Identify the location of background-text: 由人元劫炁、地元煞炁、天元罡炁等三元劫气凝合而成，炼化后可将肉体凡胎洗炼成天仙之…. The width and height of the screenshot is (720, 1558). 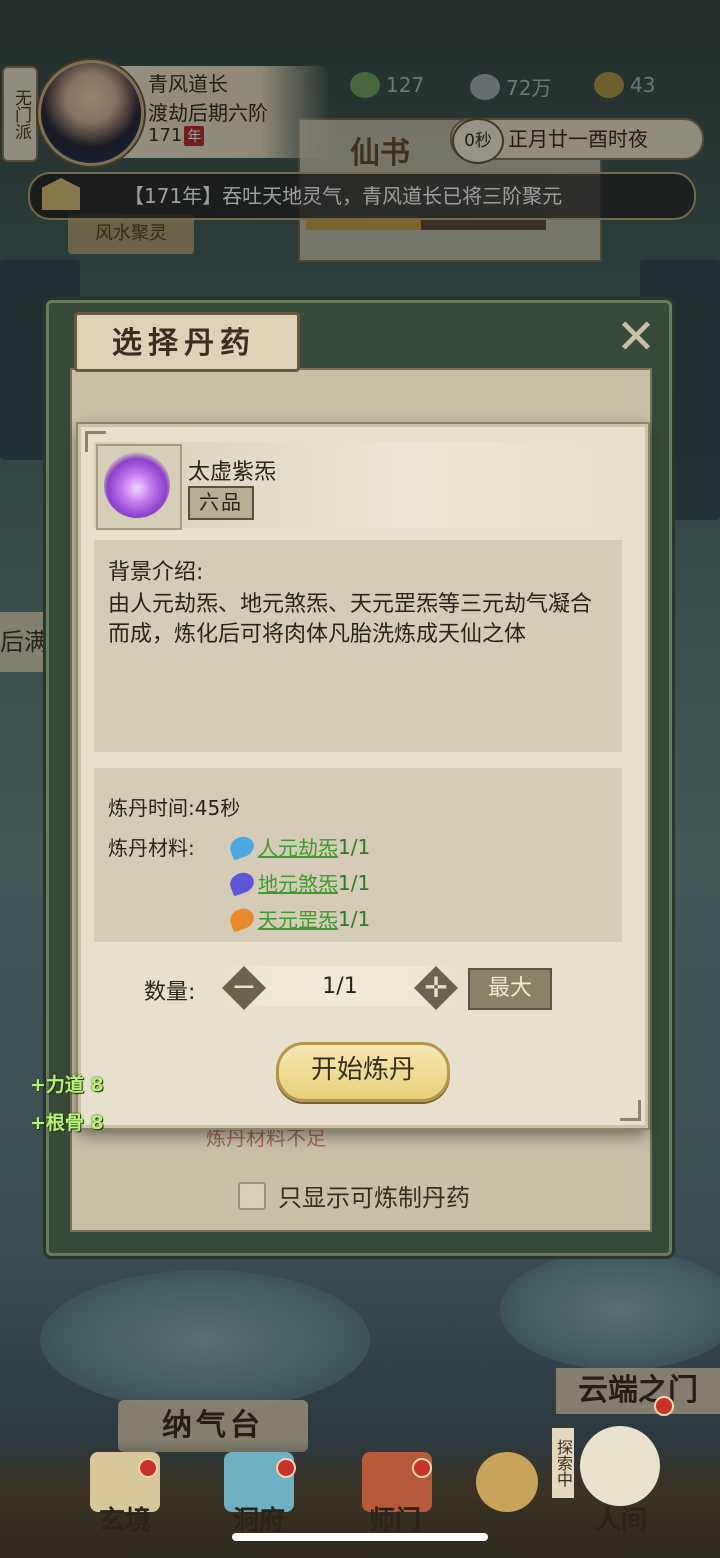
(350, 619).